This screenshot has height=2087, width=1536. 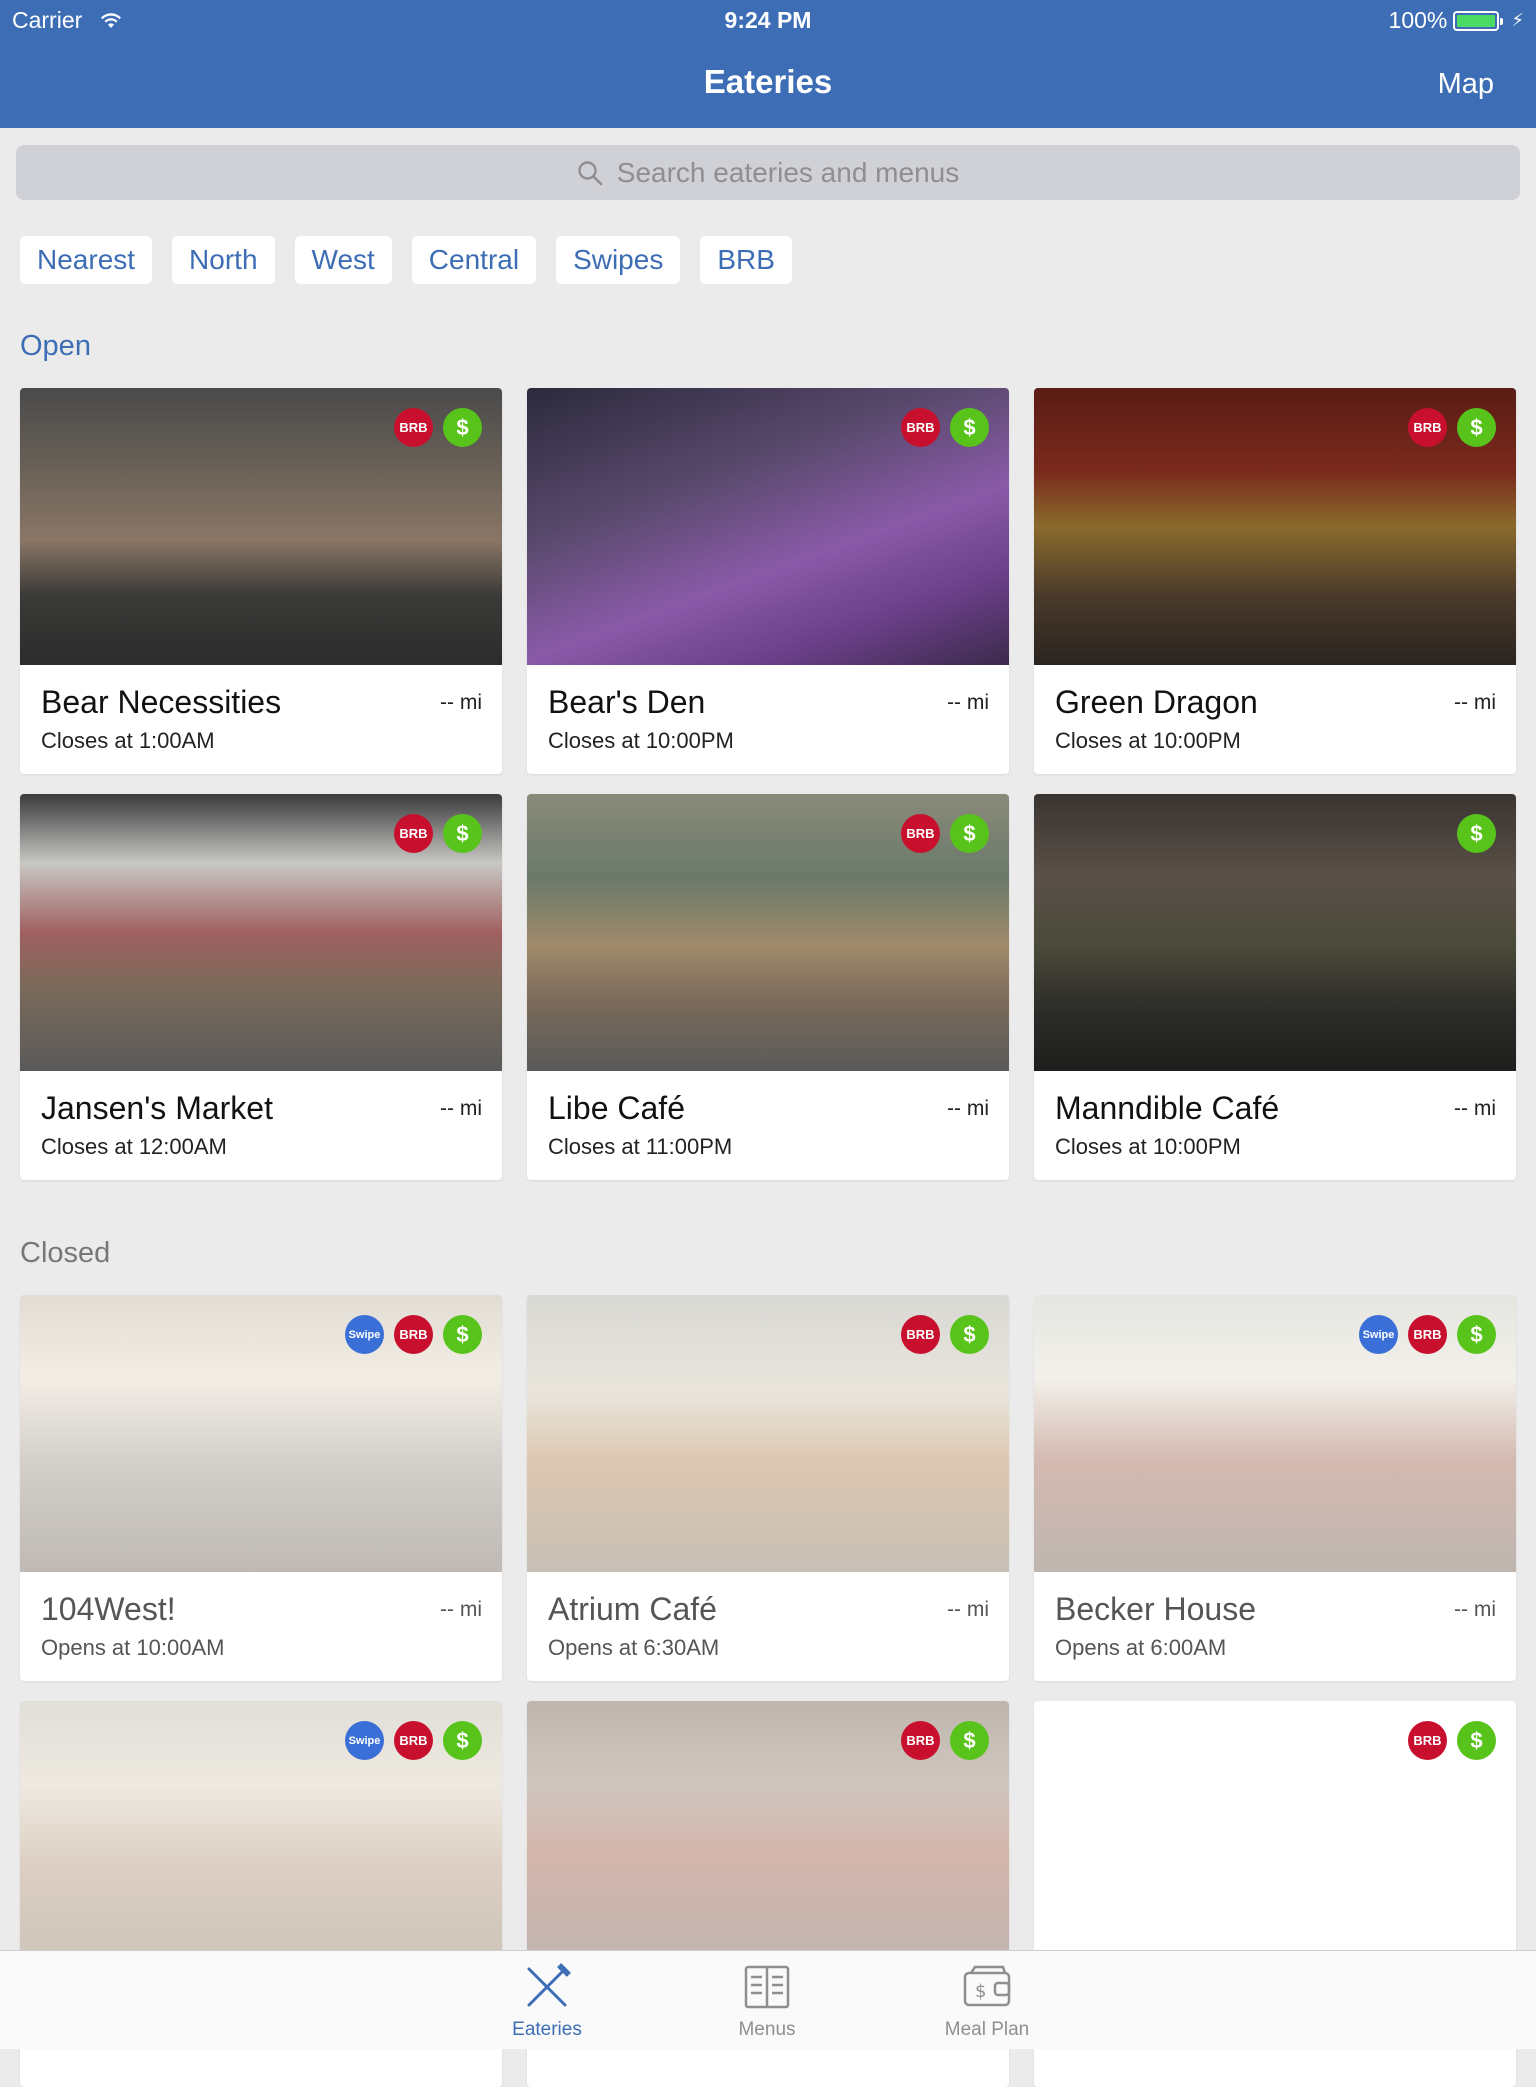 I want to click on map-button: Map, so click(x=1466, y=84).